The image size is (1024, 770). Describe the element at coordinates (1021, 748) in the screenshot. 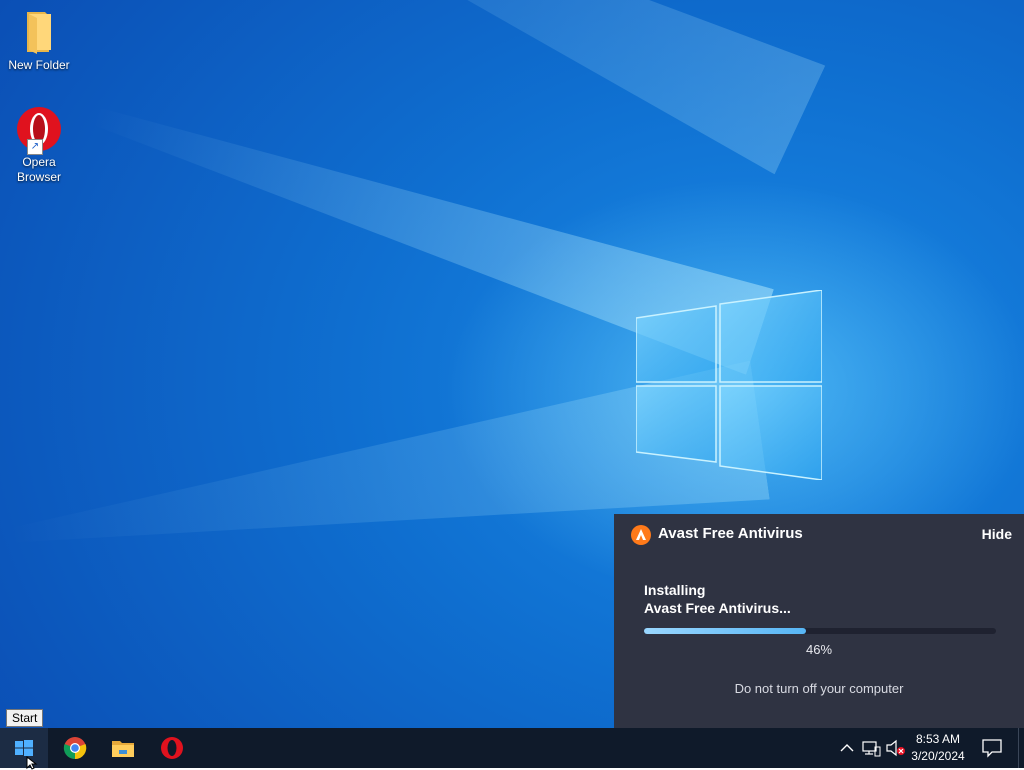

I see `show-desktop-button` at that location.